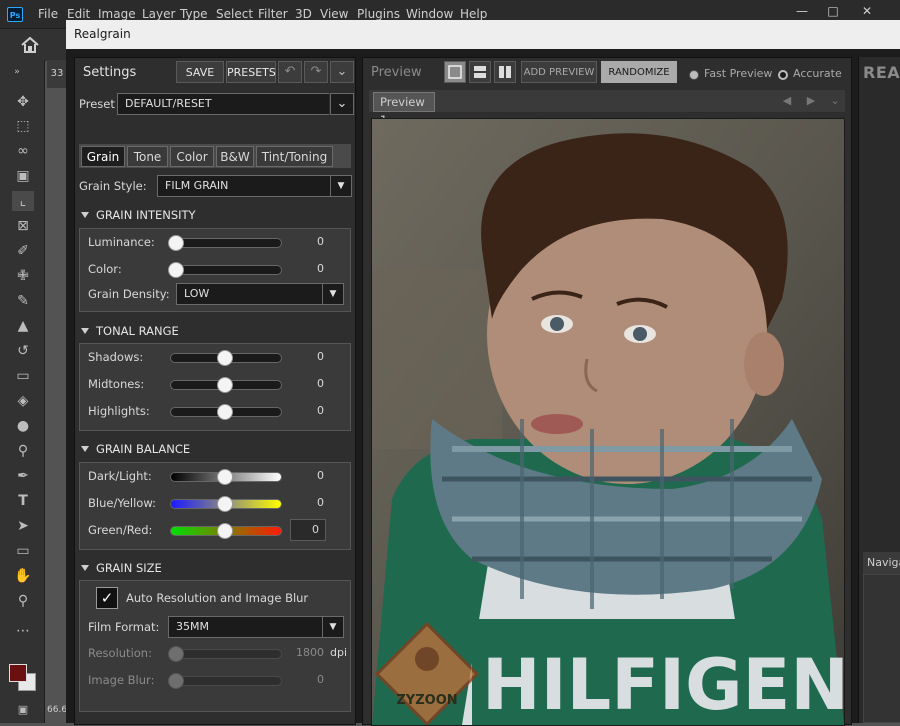 The width and height of the screenshot is (900, 726). What do you see at coordinates (23, 601) in the screenshot?
I see `zoom-tool-icon: ⚲` at bounding box center [23, 601].